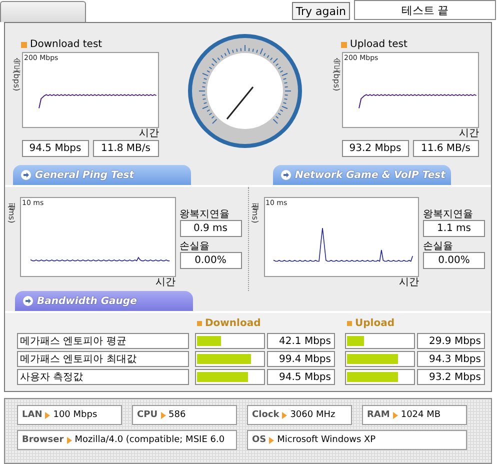  I want to click on speed-reading: 11.8 MB/s, so click(125, 148).